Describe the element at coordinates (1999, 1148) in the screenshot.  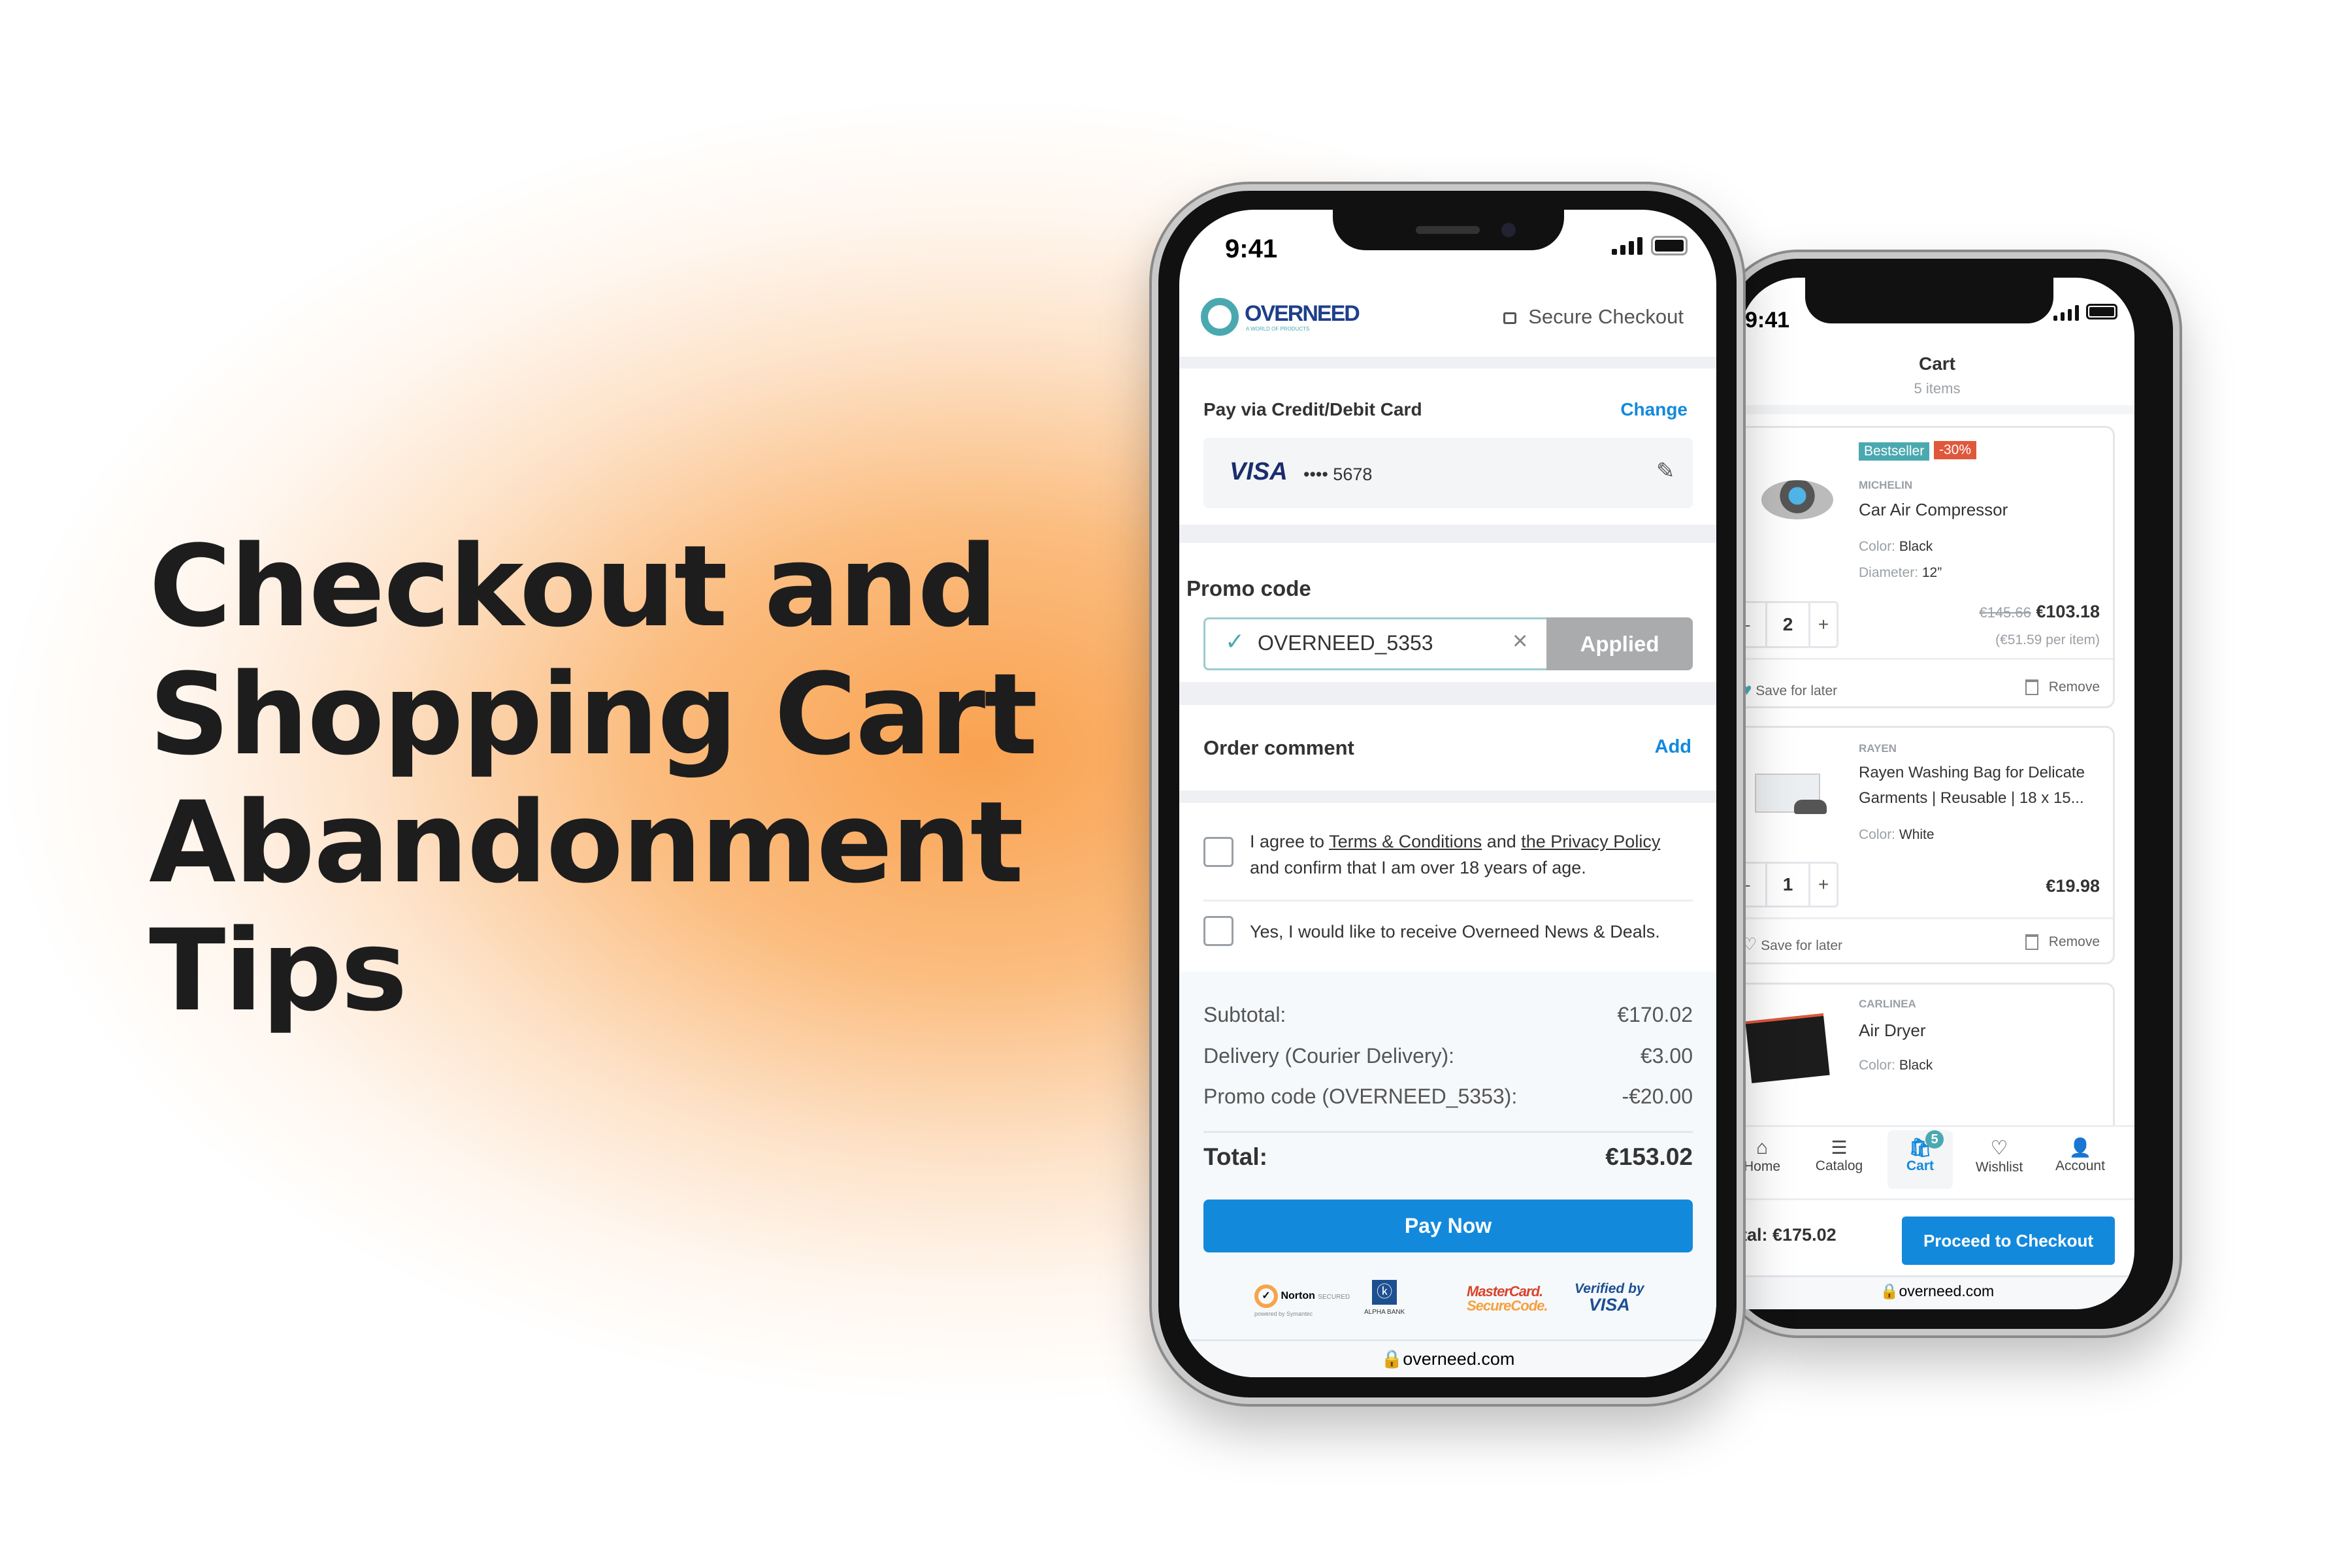
I see `heart-icon: ♡` at that location.